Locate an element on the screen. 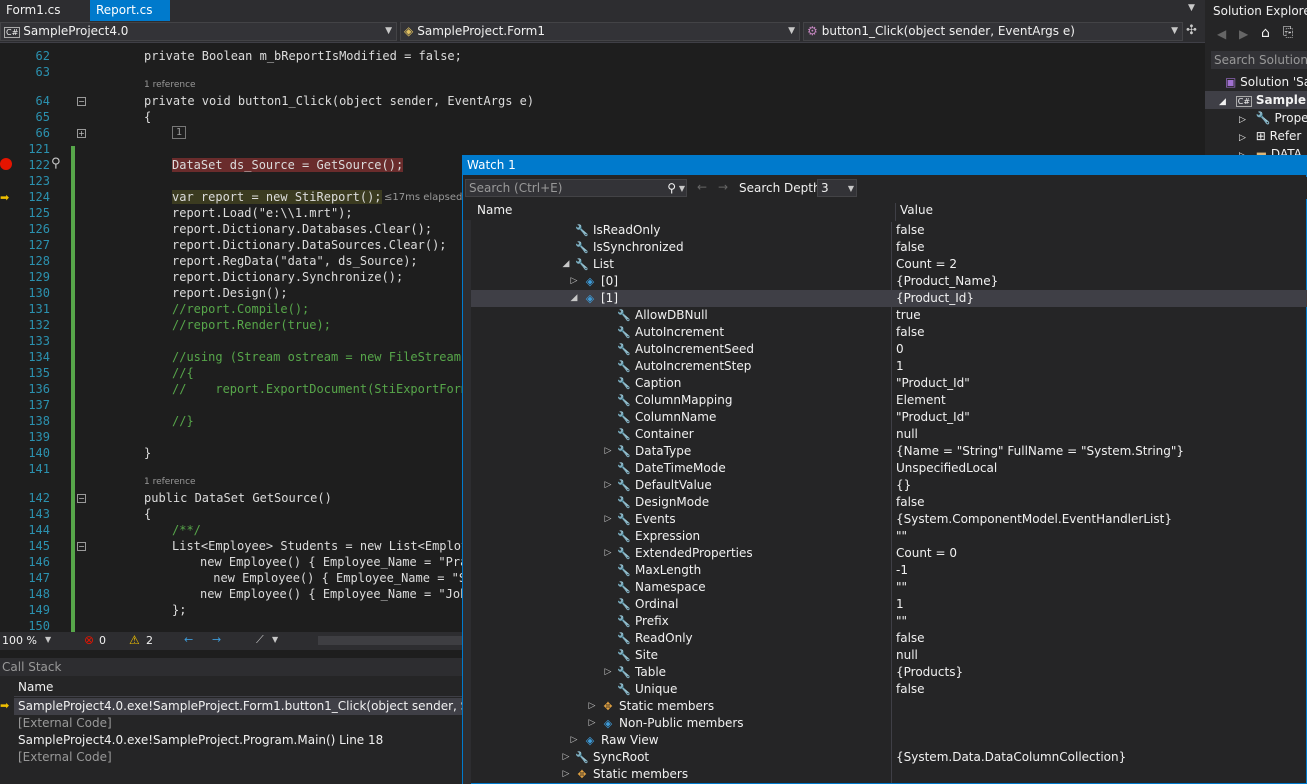  tab-form1: Form1.cs ⊐ × is located at coordinates (43, 18).